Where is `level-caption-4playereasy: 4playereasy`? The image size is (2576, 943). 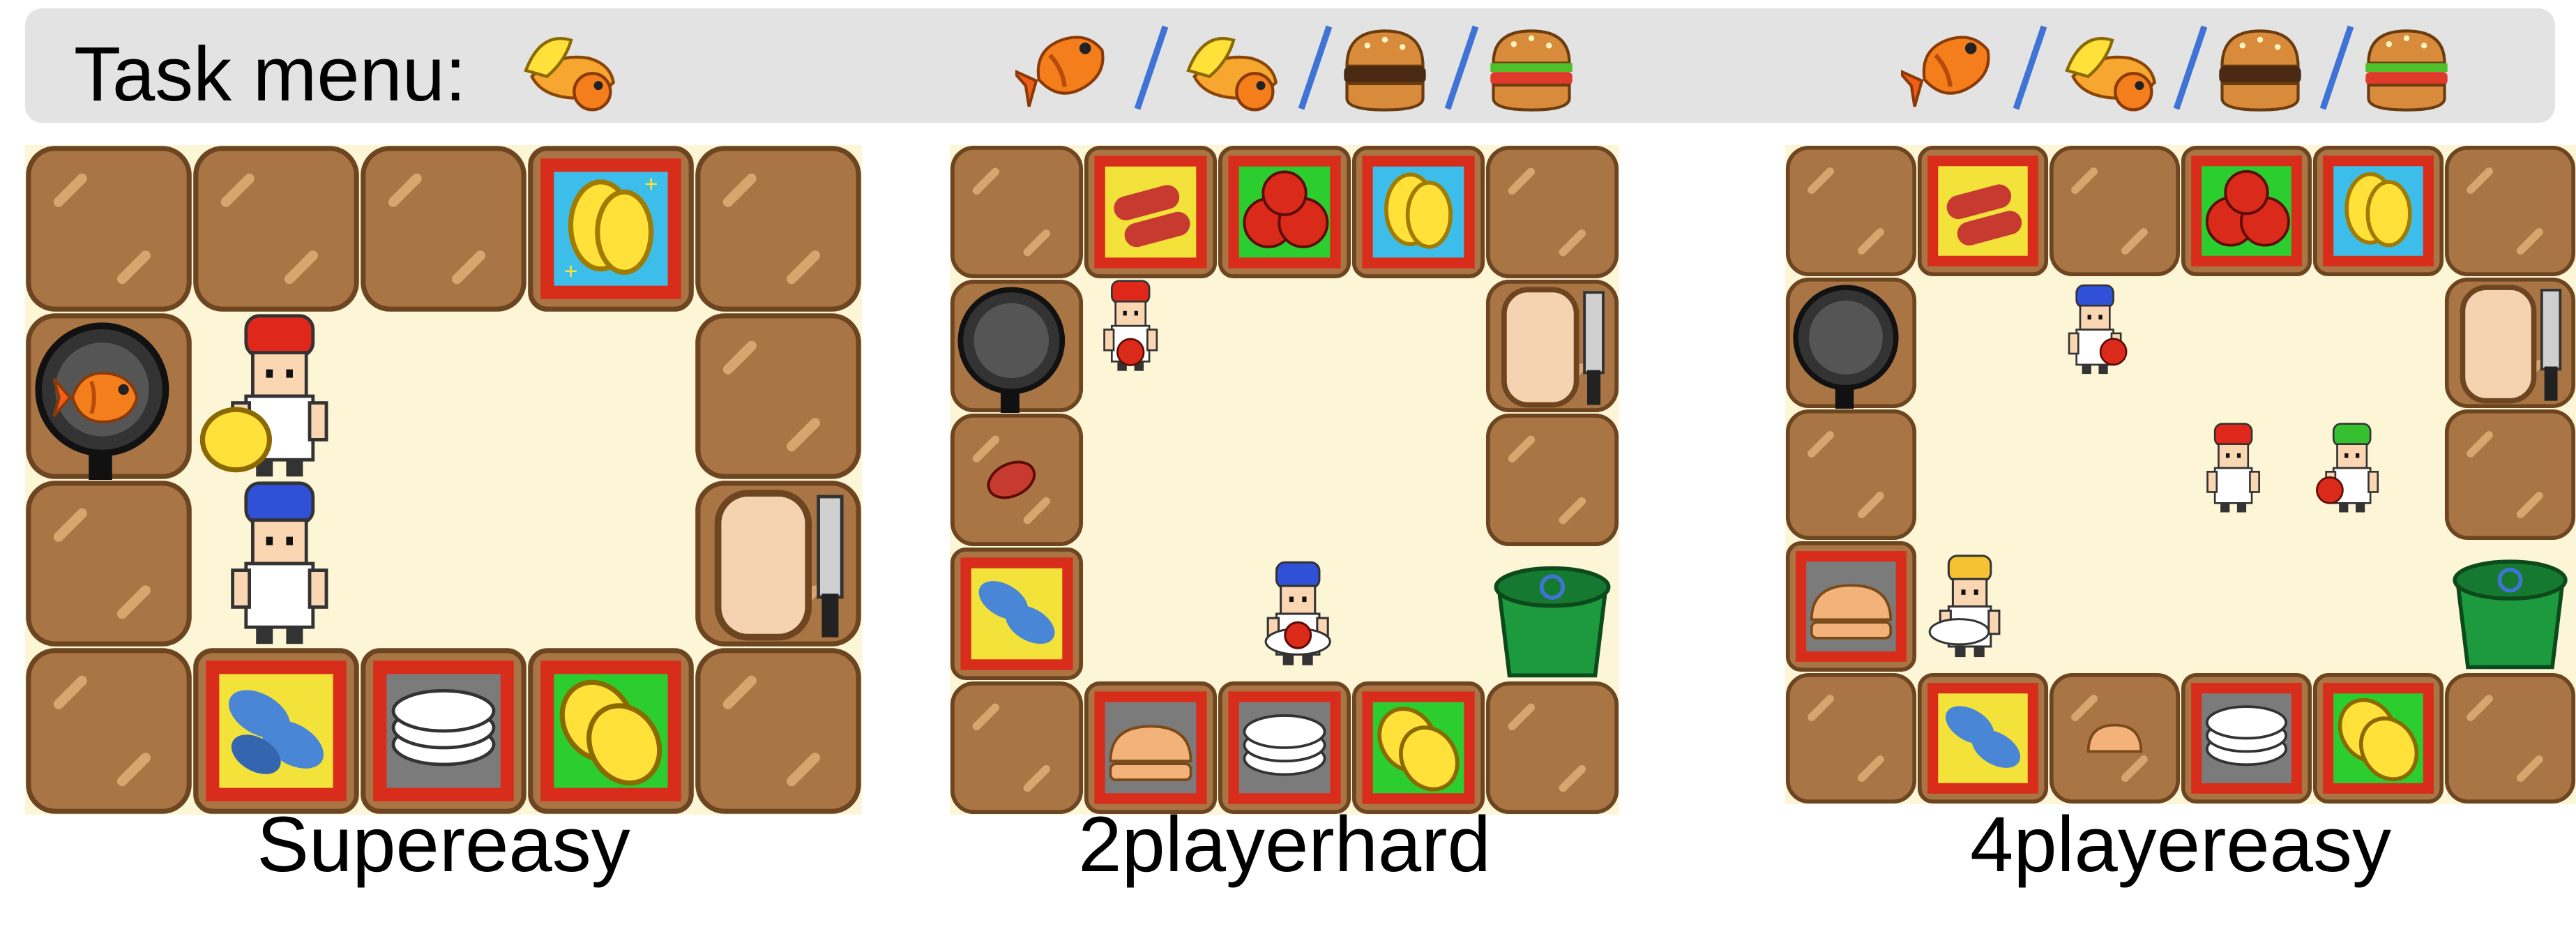
level-caption-4playereasy: 4playereasy is located at coordinates (2180, 844).